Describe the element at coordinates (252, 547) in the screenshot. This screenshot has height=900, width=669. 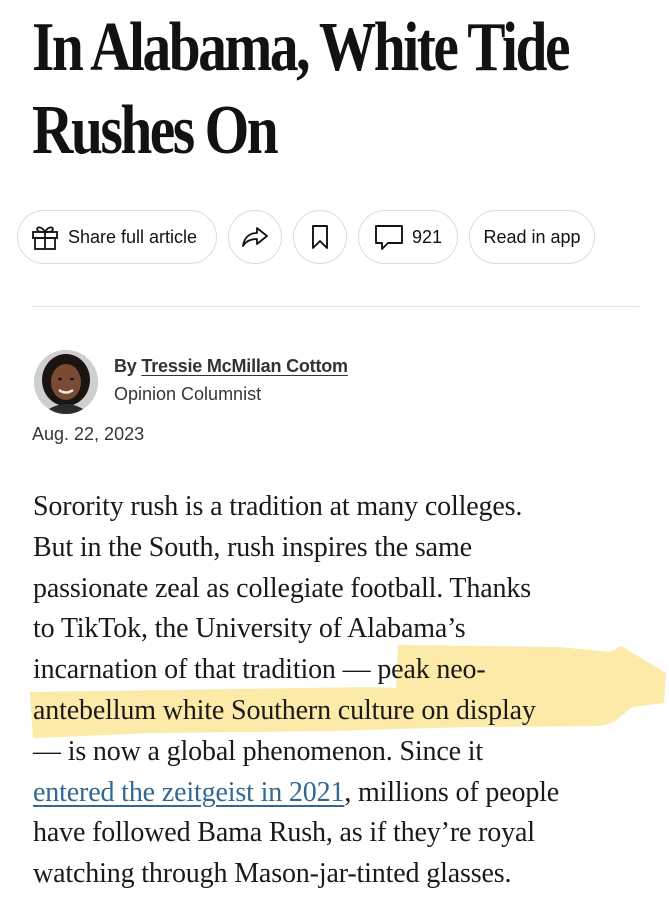
I see `body-line: But in the South, rush inspires the same` at that location.